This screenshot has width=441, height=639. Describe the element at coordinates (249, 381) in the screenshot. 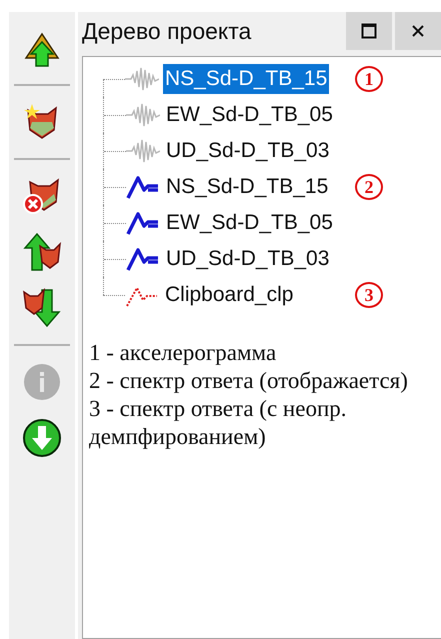

I see `legend-line: 2 - спектр ответа (отображается)` at that location.